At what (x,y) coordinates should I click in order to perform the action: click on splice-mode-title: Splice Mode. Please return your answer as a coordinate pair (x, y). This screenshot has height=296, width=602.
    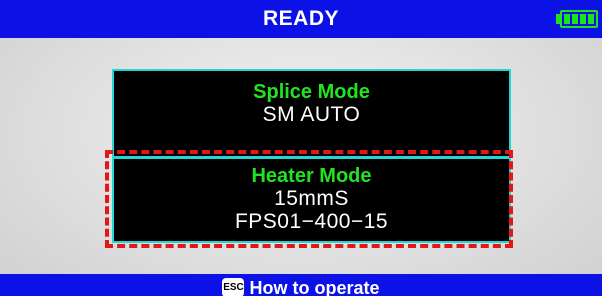
    Looking at the image, I should click on (311, 92).